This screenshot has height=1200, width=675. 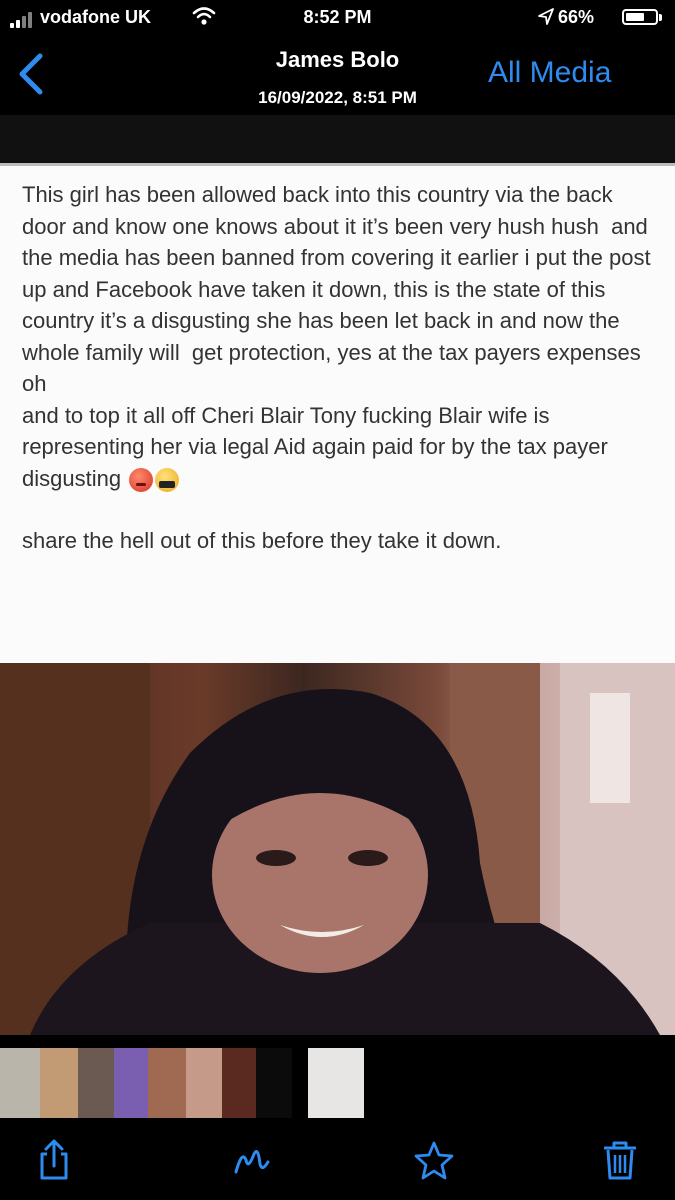 I want to click on trash-icon, so click(x=620, y=1160).